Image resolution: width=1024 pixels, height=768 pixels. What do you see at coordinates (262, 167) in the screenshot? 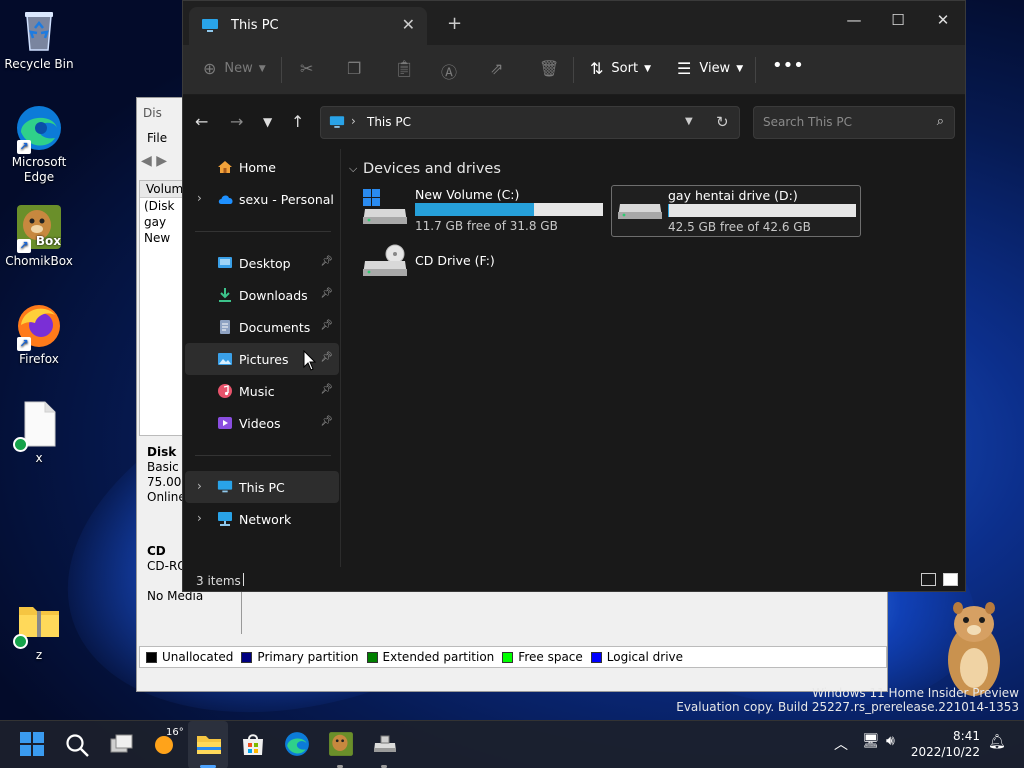
I see `nav-item-home: Home` at bounding box center [262, 167].